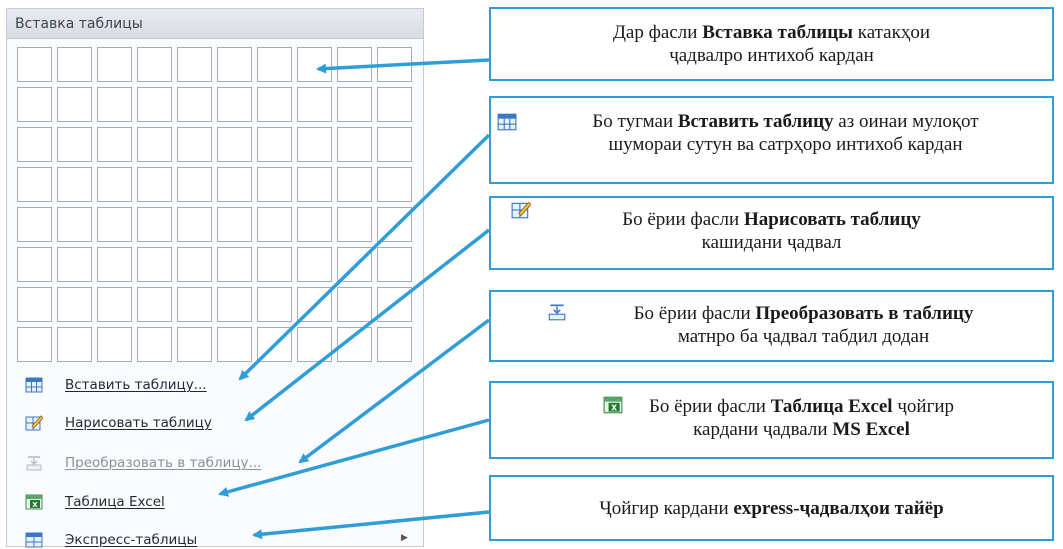 The width and height of the screenshot is (1063, 549). I want to click on callout-text: Ҷойгир кардани express-ҷадвалҳои тайёр, so click(771, 508).